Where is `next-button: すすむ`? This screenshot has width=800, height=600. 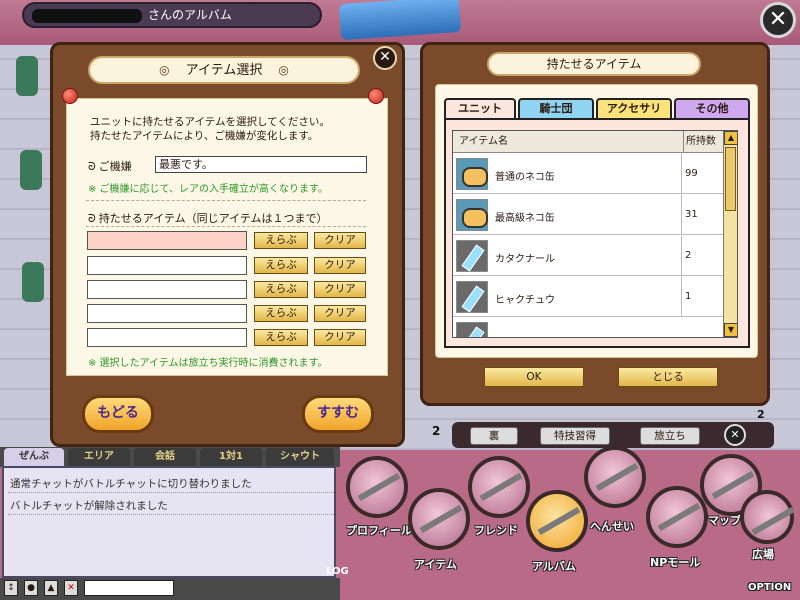 next-button: すすむ is located at coordinates (338, 414).